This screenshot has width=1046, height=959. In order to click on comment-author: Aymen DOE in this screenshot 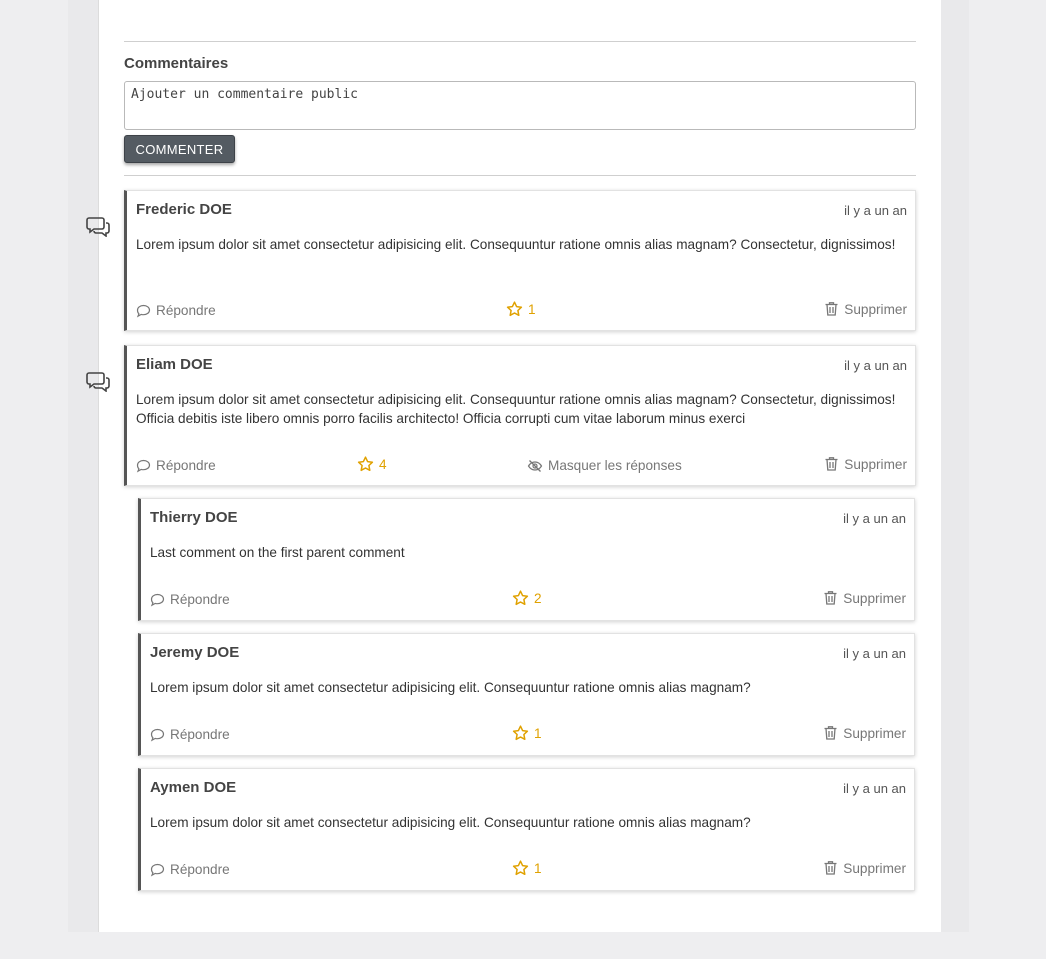, I will do `click(193, 787)`.